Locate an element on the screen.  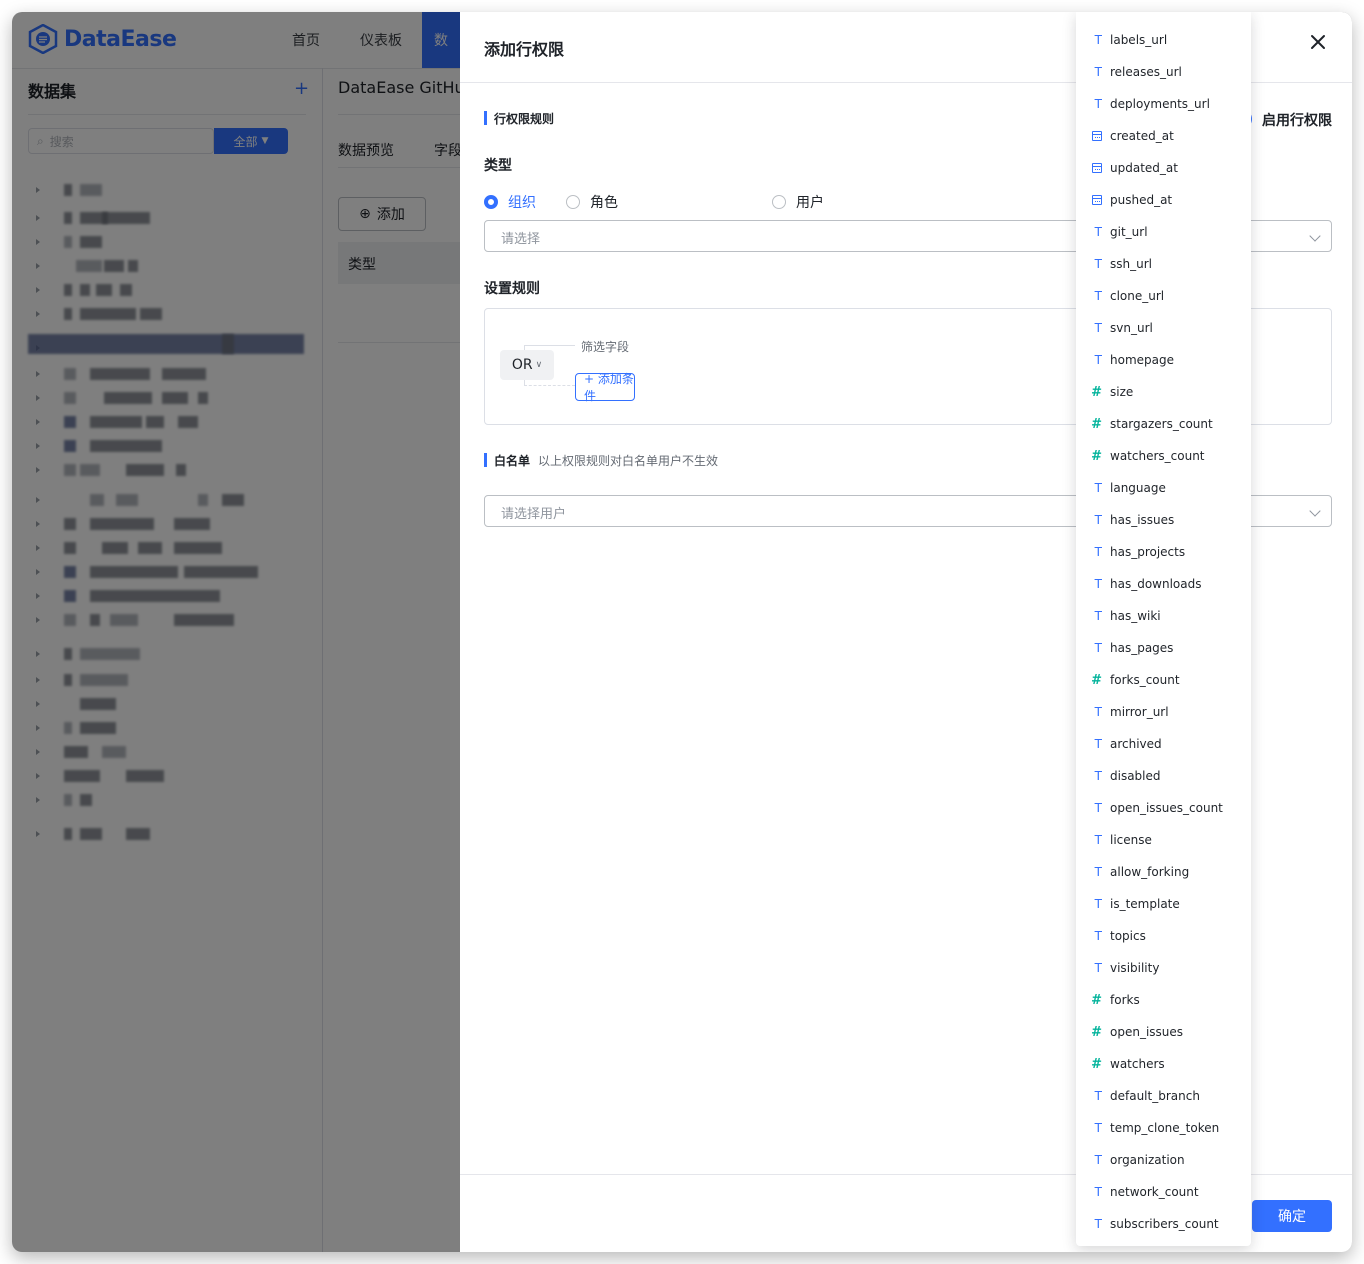
radio-user: 用户 is located at coordinates (798, 202).